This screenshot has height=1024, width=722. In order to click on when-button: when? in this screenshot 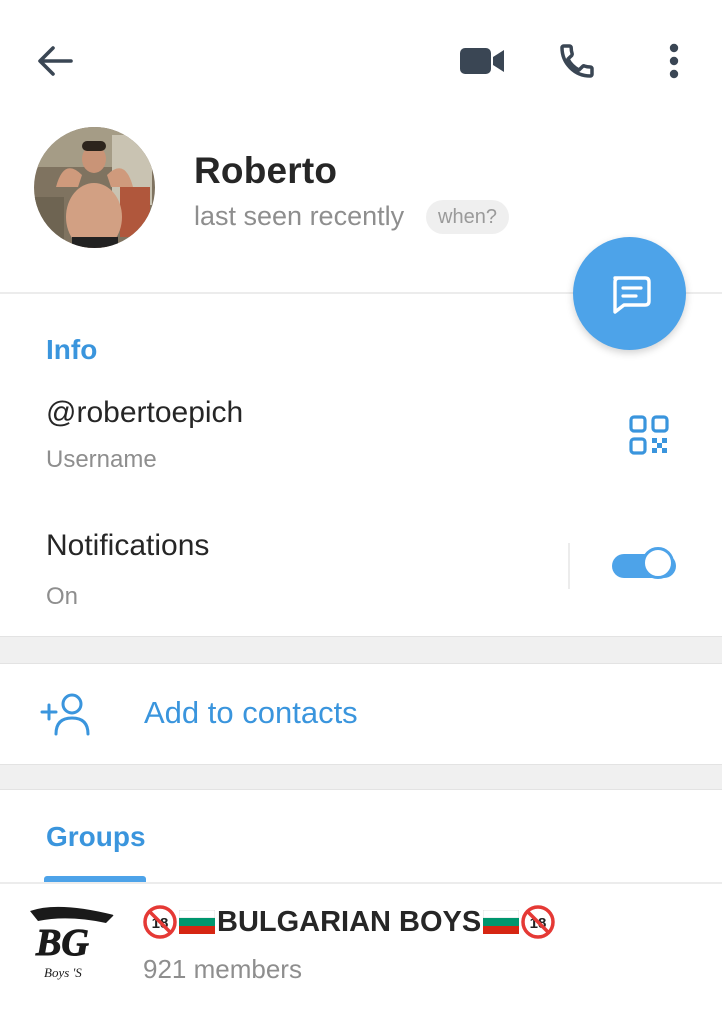, I will do `click(467, 217)`.